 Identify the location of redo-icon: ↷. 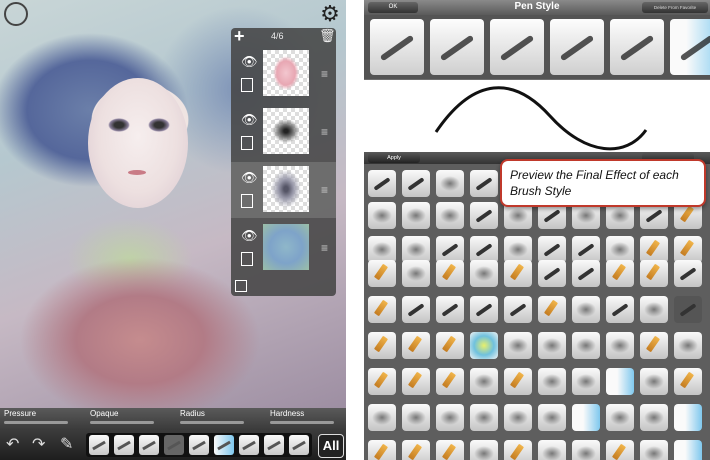
(38, 444).